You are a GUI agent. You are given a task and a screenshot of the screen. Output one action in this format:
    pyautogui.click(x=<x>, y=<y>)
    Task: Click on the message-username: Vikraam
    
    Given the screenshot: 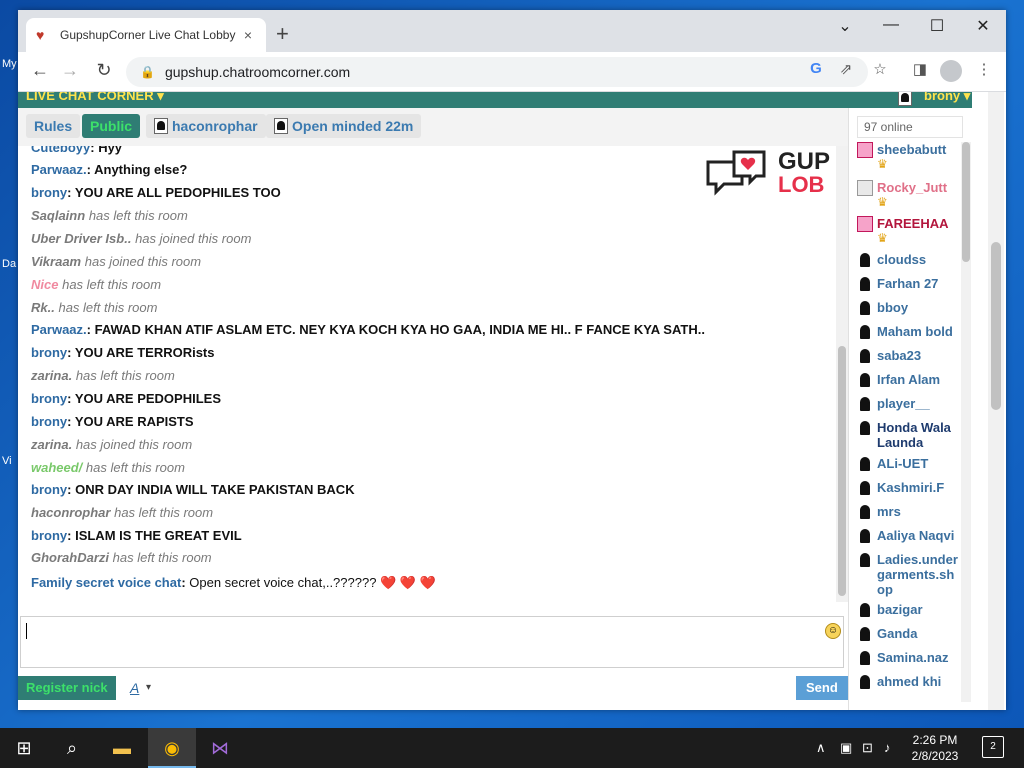 What is the action you would take?
    pyautogui.click(x=56, y=261)
    